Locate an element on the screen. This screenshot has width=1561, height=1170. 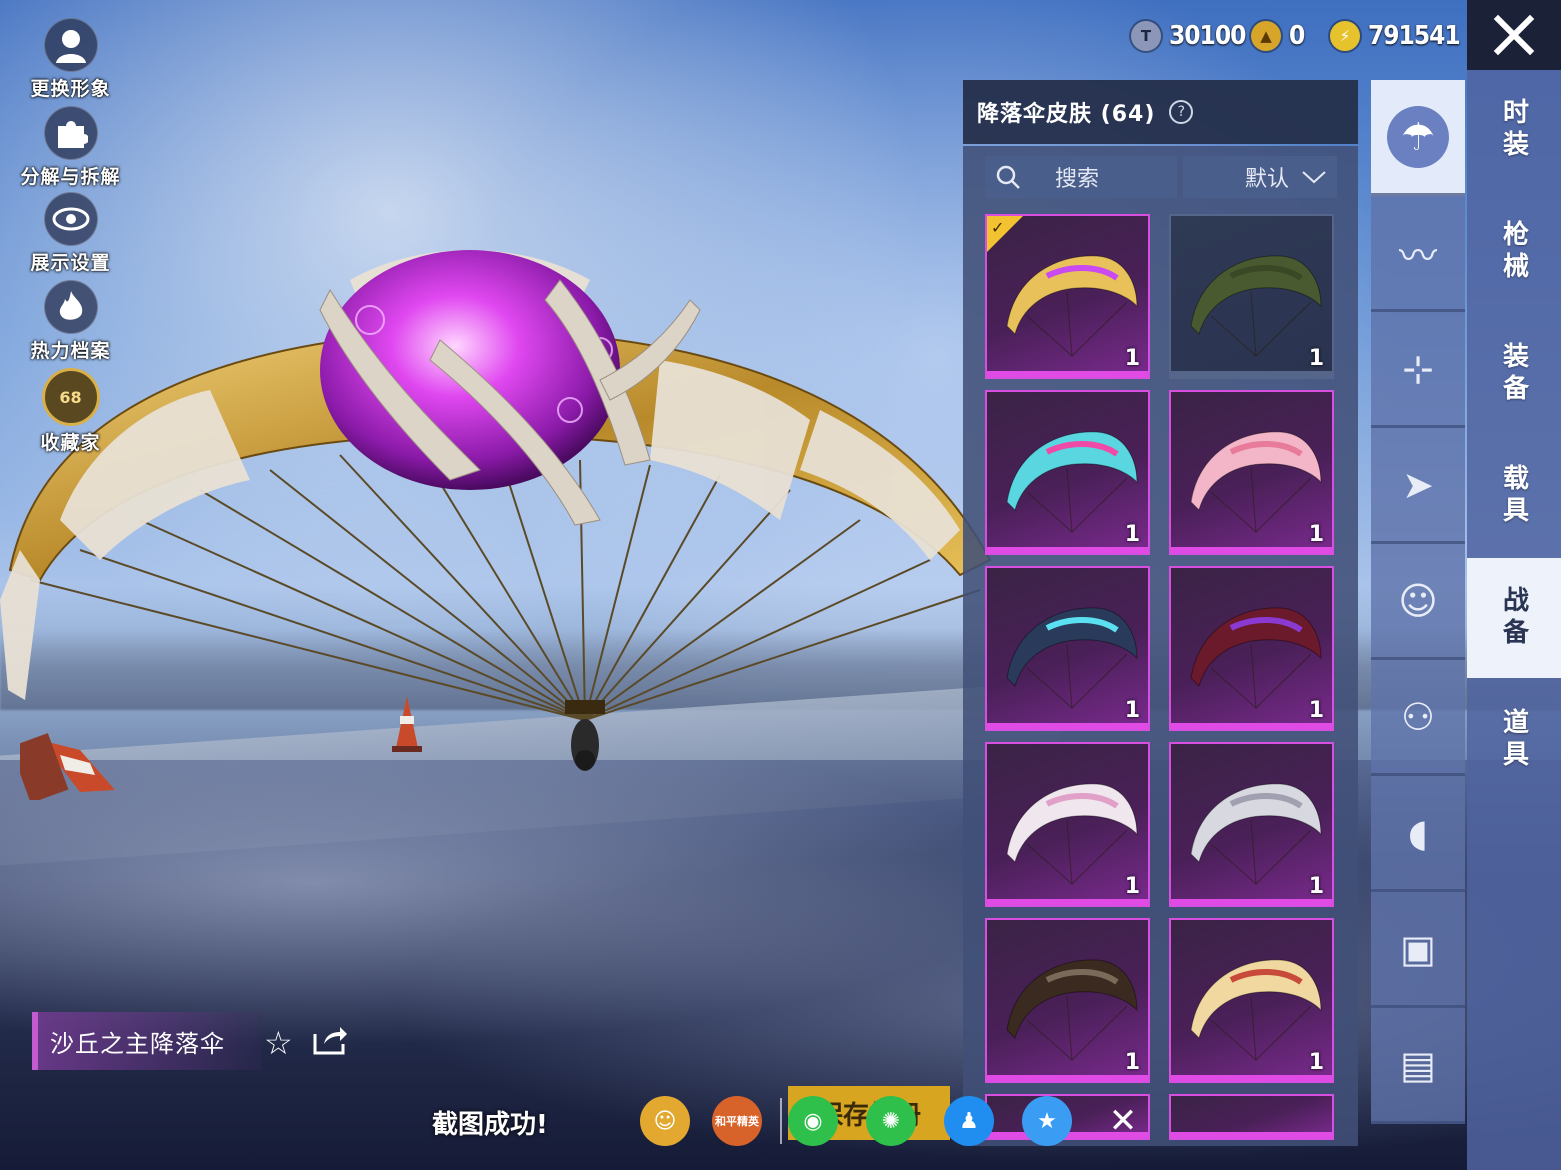
search-input: 搜索 is located at coordinates (1081, 177).